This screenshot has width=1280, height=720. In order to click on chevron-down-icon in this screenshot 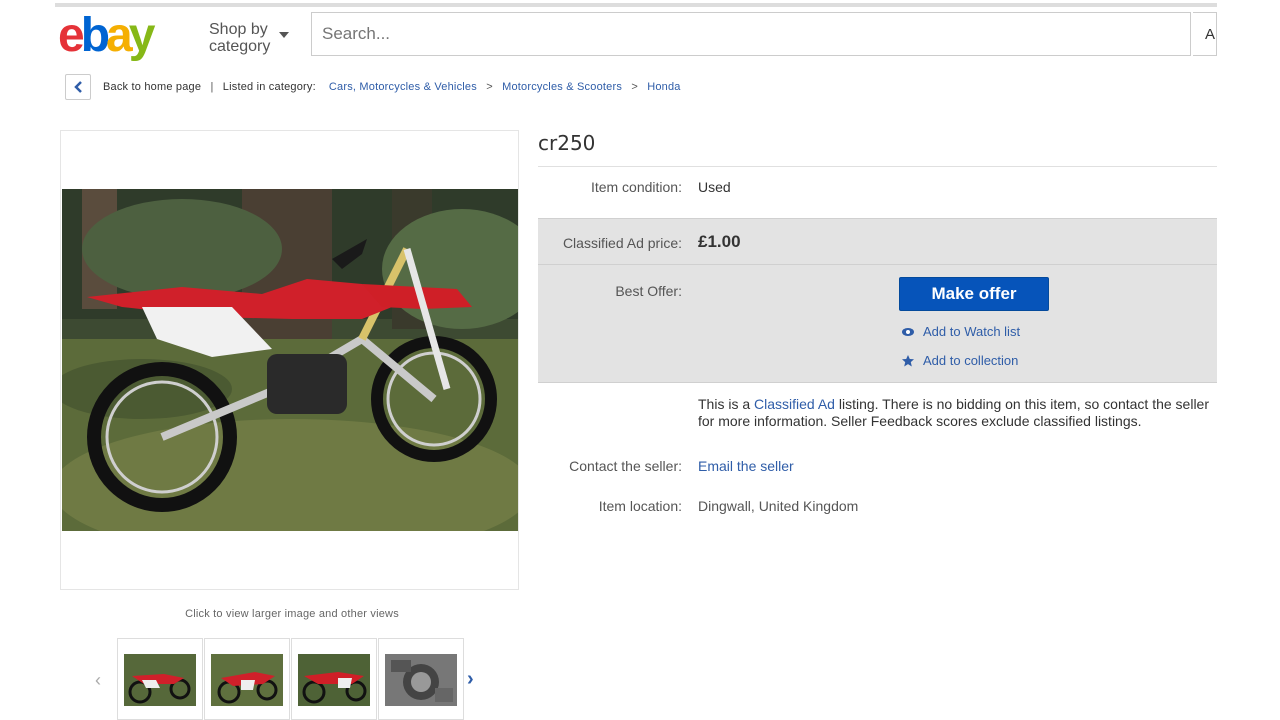, I will do `click(284, 35)`.